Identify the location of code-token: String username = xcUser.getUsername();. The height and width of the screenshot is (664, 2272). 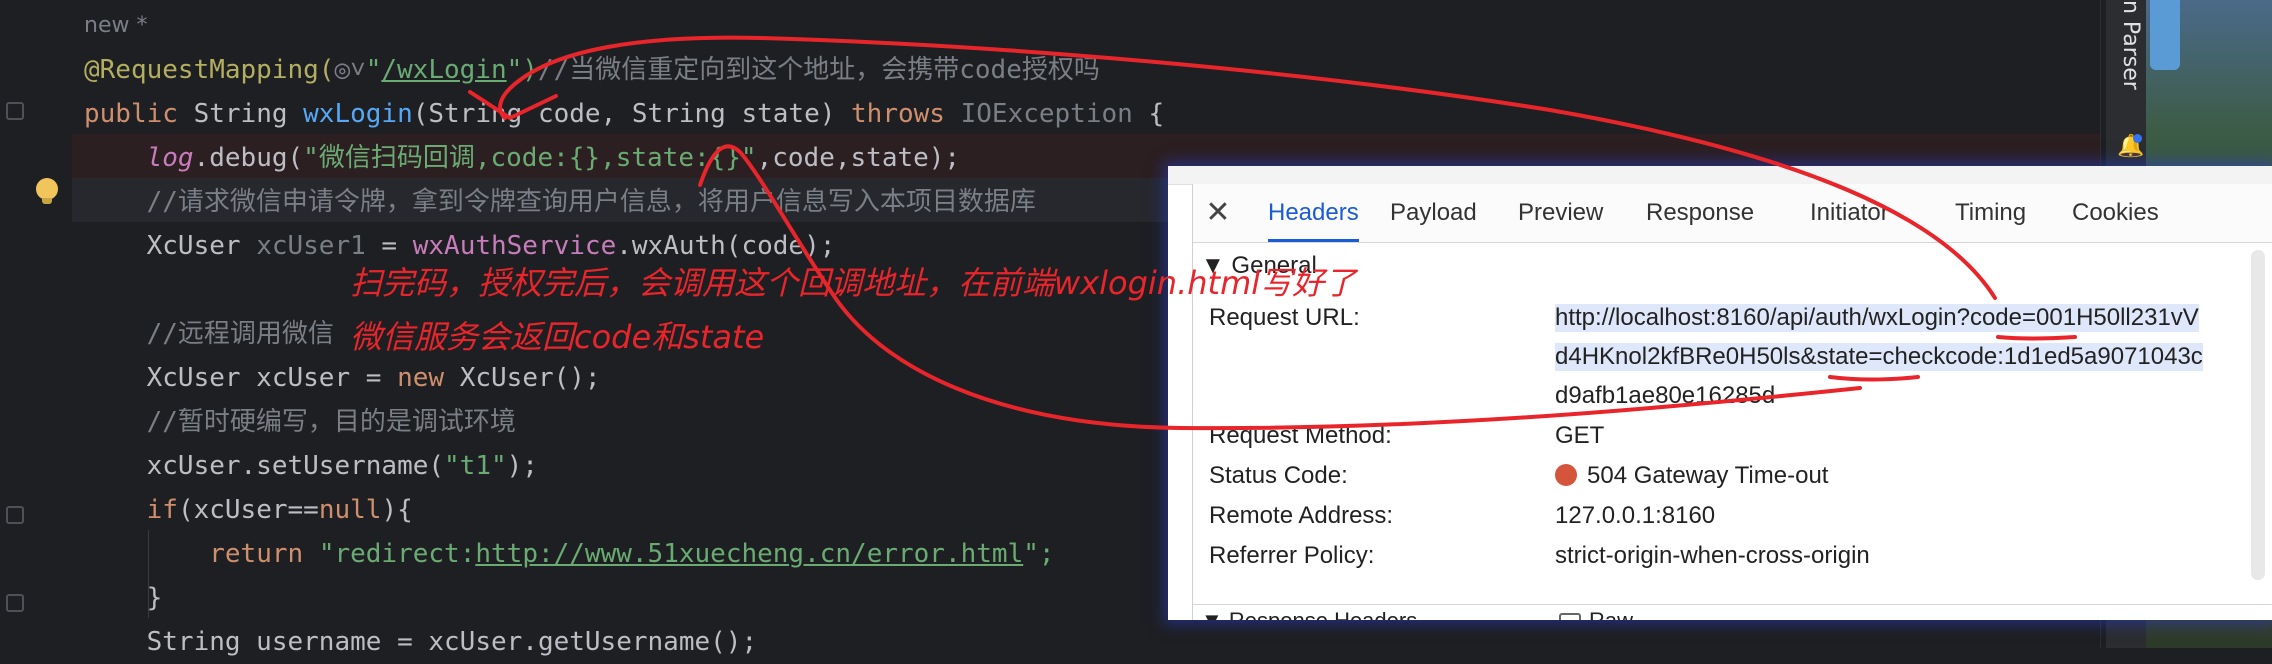
(421, 642).